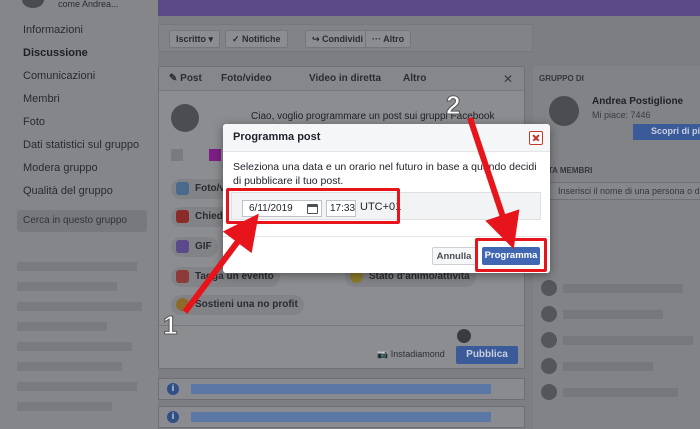 The height and width of the screenshot is (429, 700). Describe the element at coordinates (493, 183) in the screenshot. I see `arrow-step2` at that location.